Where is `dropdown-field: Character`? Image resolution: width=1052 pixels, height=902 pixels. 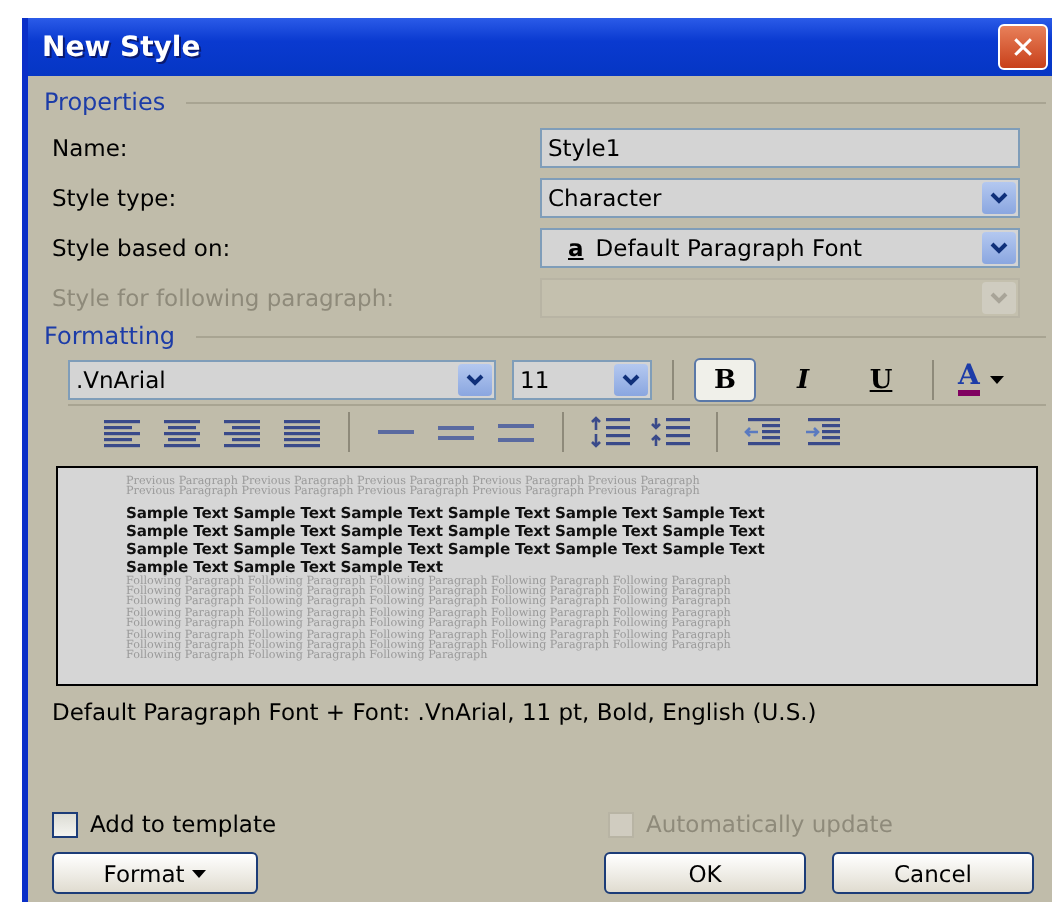 dropdown-field: Character is located at coordinates (780, 197).